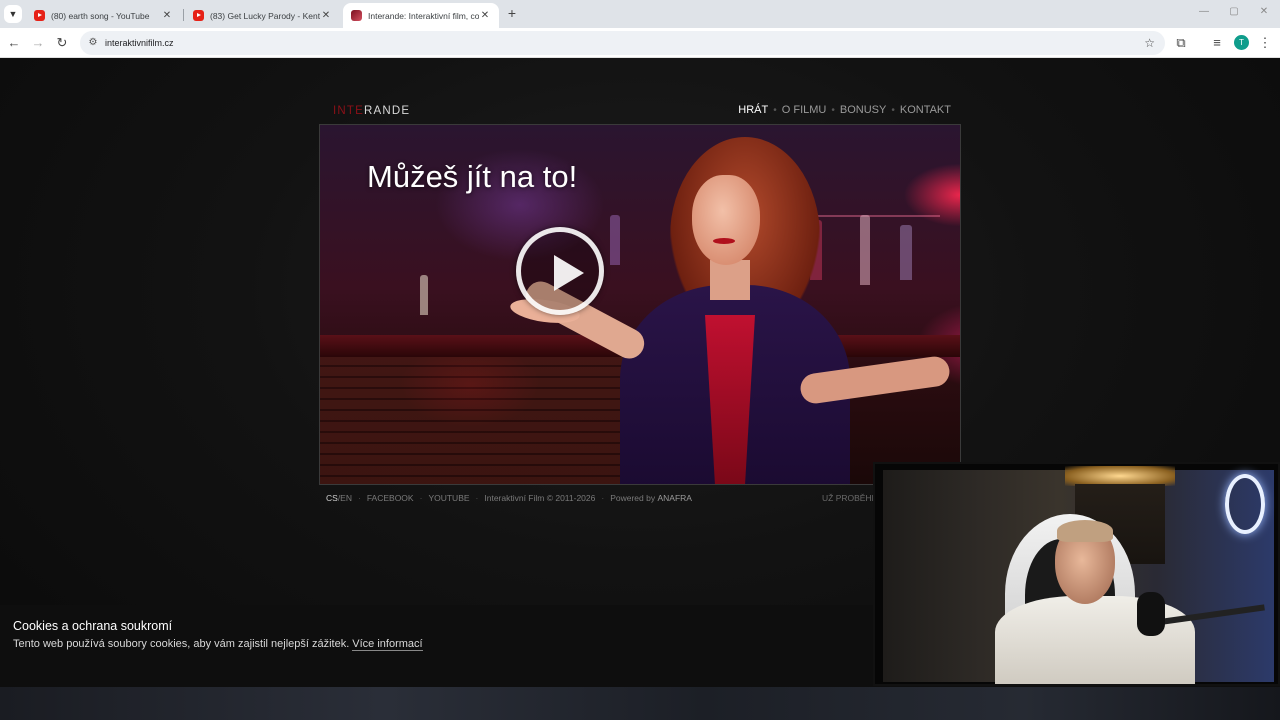 The height and width of the screenshot is (720, 1280). I want to click on new-tab-button: +, so click(512, 13).